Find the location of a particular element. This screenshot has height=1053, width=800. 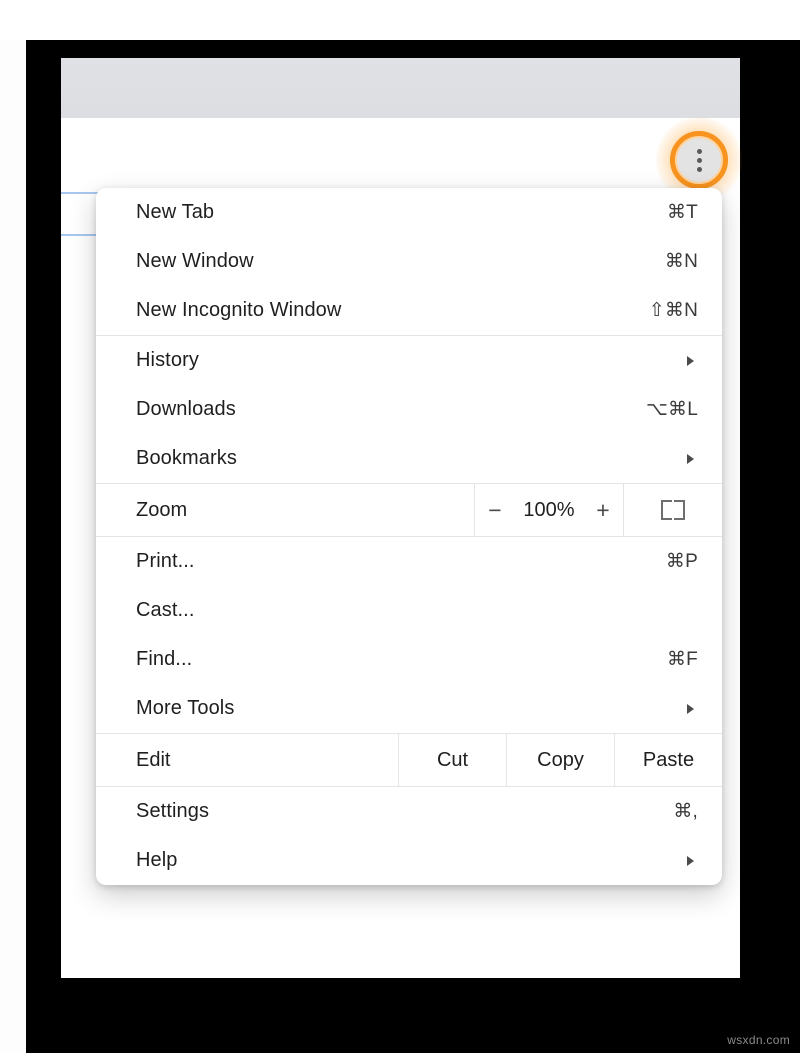

menu-item-downloads: Downloads ⌥⌘L is located at coordinates (409, 409).